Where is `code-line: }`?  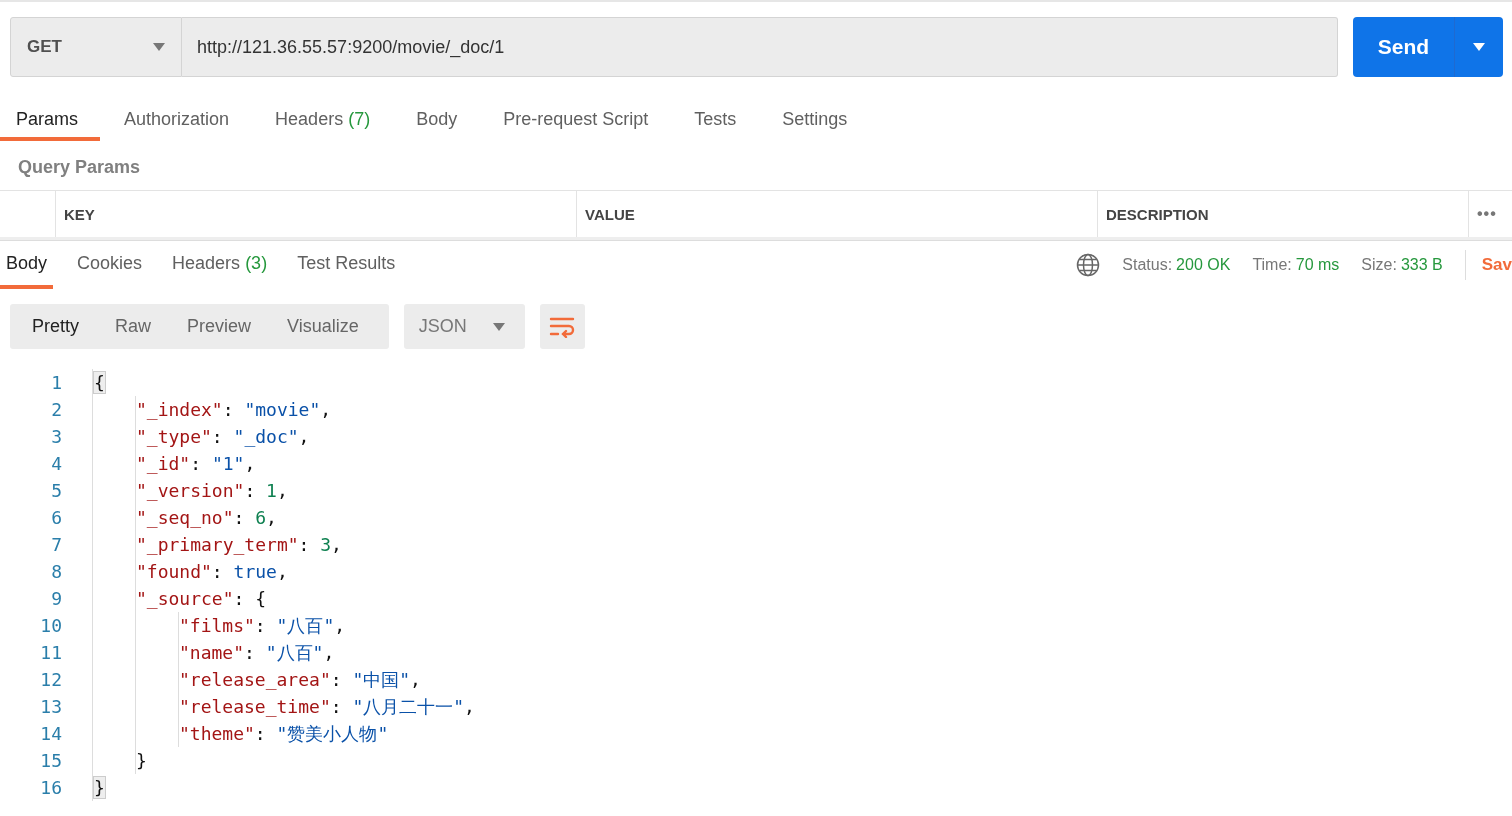
code-line: } is located at coordinates (142, 761).